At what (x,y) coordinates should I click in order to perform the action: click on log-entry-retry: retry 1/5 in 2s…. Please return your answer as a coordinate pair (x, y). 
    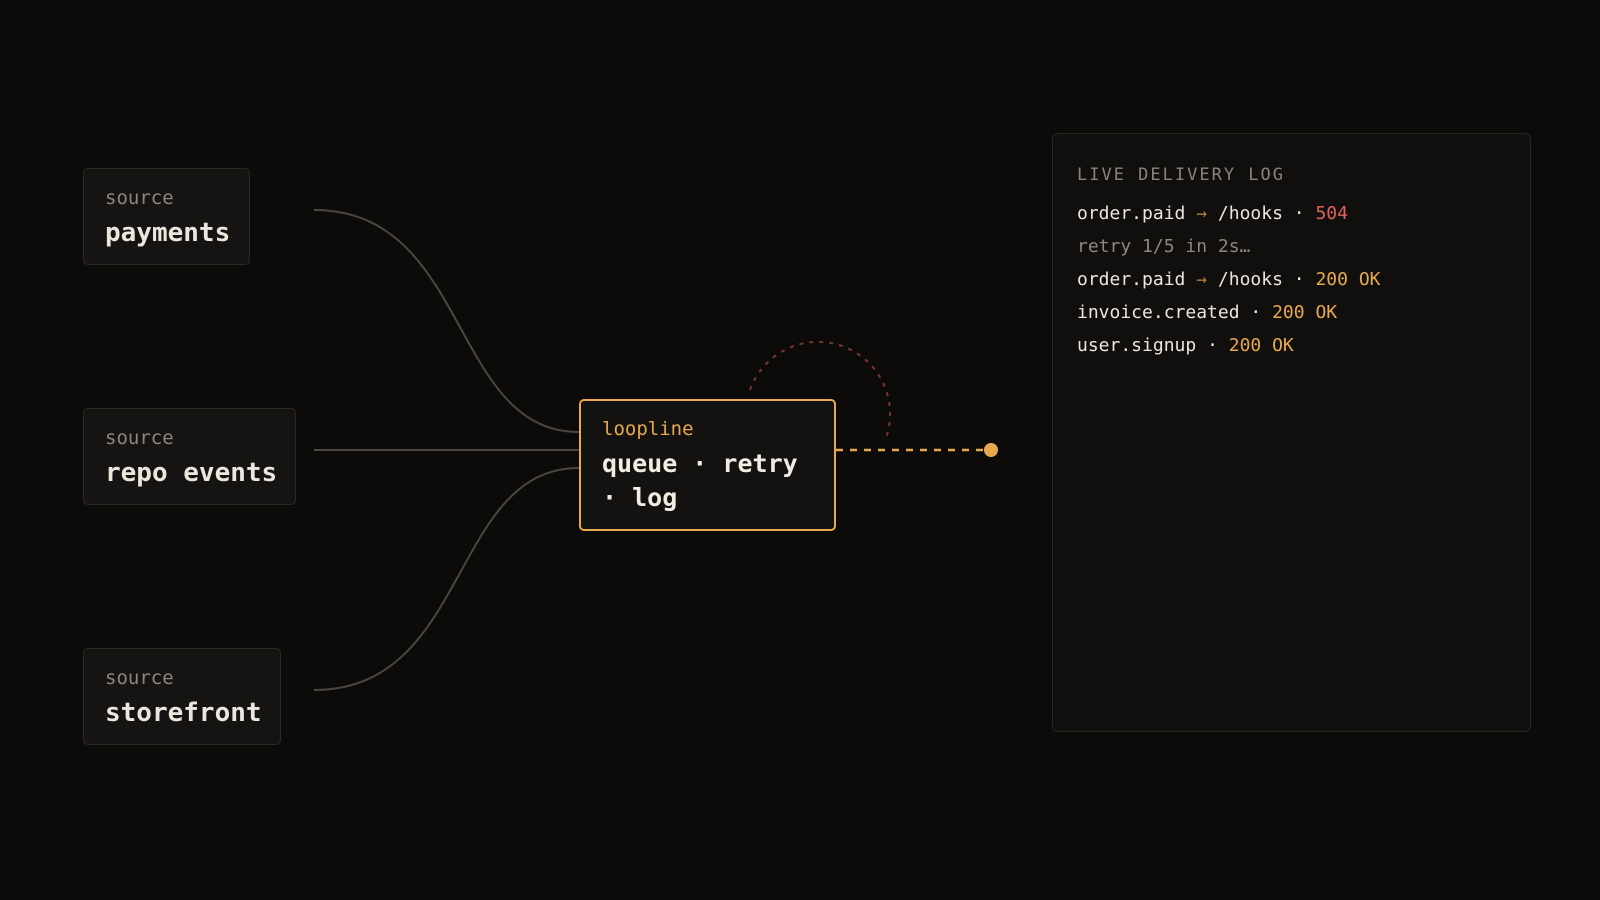
    Looking at the image, I should click on (1291, 246).